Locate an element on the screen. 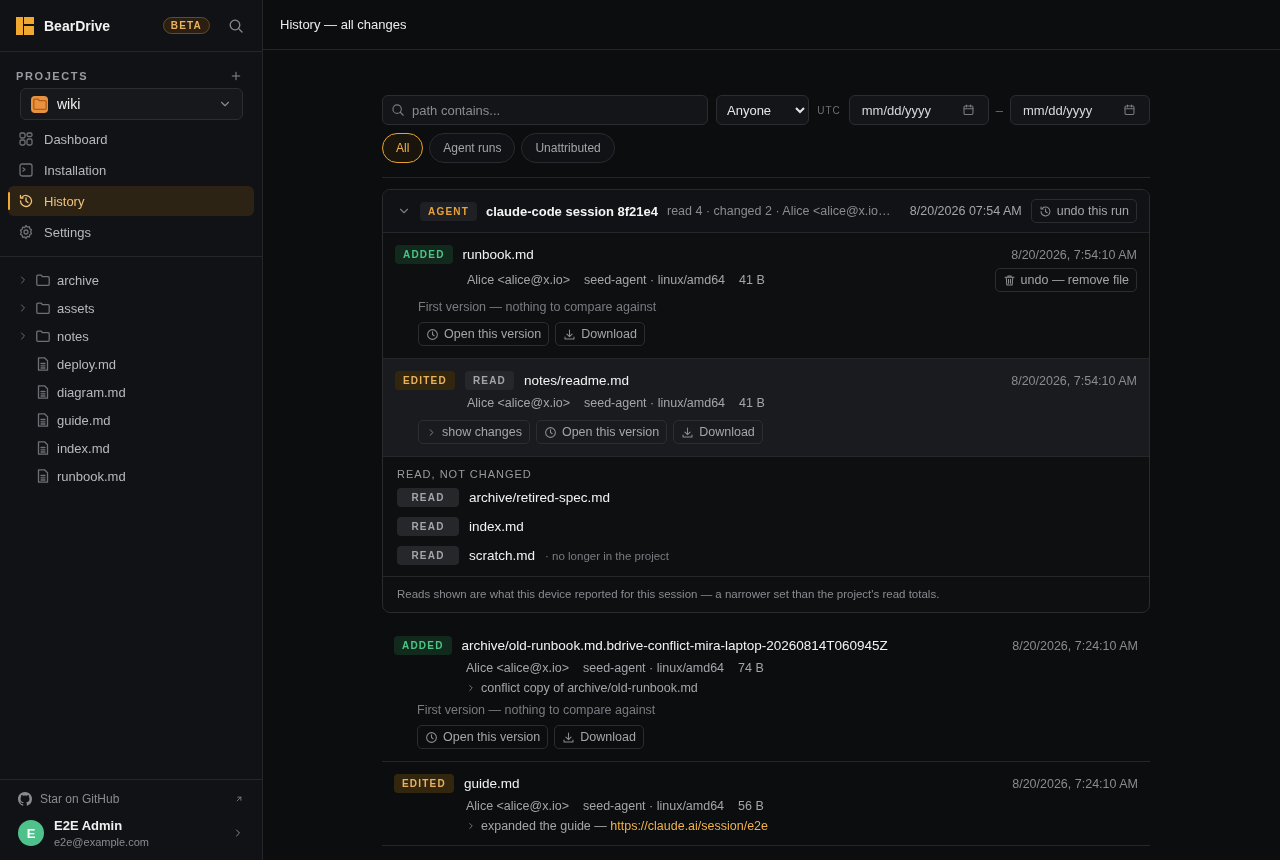 This screenshot has height=860, width=1280. grid-icon is located at coordinates (26, 139).